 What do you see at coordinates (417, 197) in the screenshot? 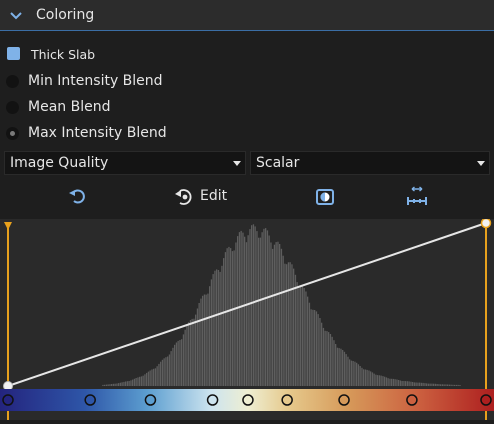
I see `range-button` at bounding box center [417, 197].